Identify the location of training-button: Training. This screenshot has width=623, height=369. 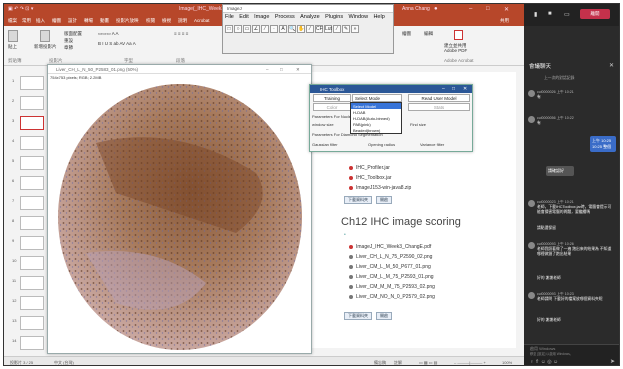
(332, 98).